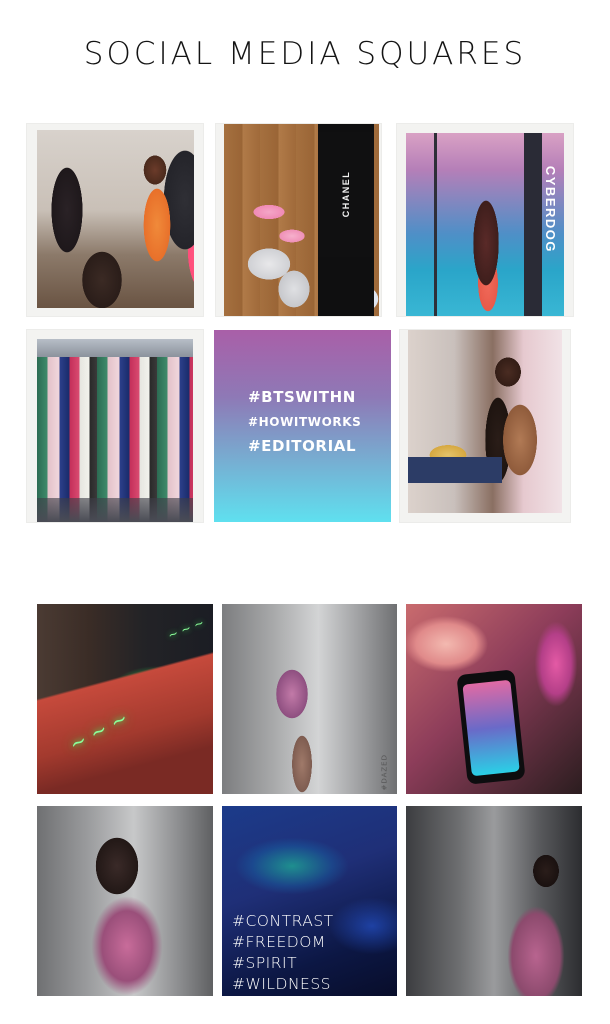  Describe the element at coordinates (309, 699) in the screenshot. I see `square-elevator-blur: #DAZED` at that location.